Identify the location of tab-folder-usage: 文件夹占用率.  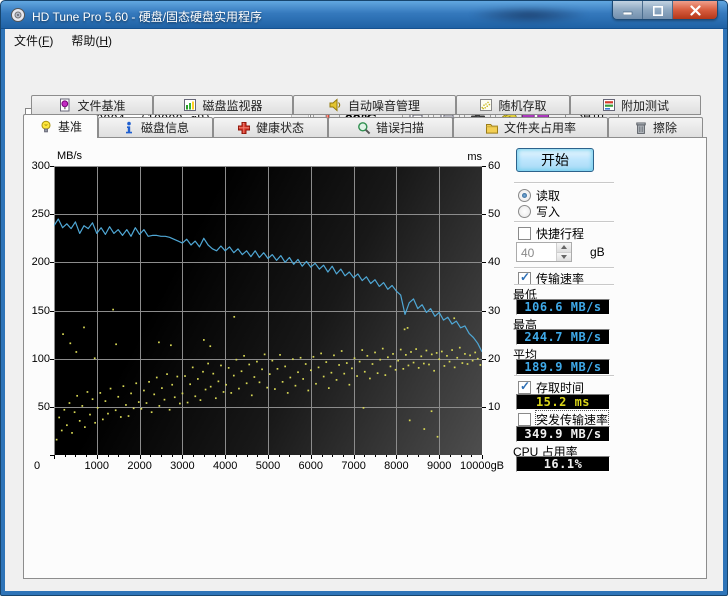
(530, 127).